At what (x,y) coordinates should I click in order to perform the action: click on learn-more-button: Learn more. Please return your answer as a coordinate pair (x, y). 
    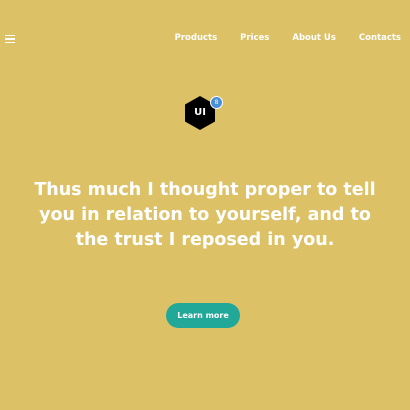
    Looking at the image, I should click on (203, 315).